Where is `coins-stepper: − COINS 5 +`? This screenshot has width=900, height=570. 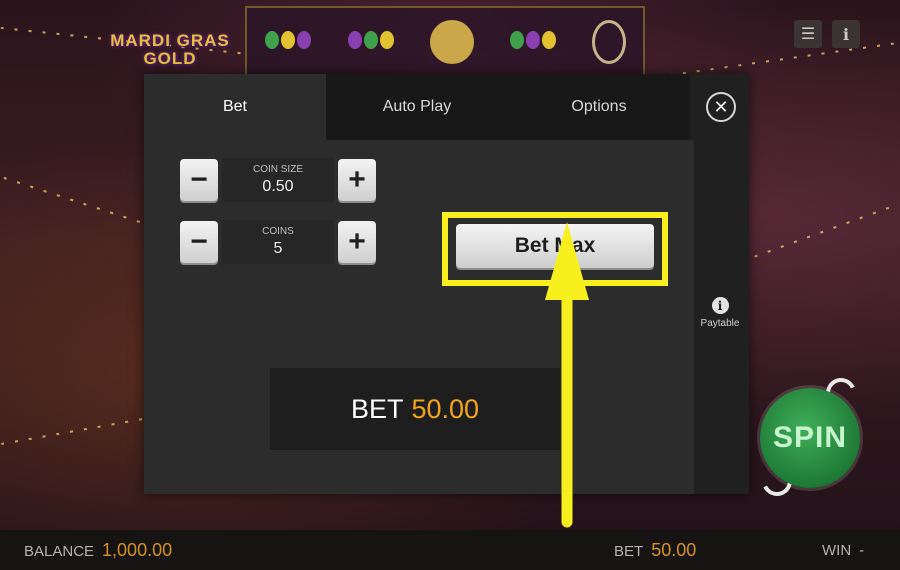
coins-stepper: − COINS 5 + is located at coordinates (278, 242).